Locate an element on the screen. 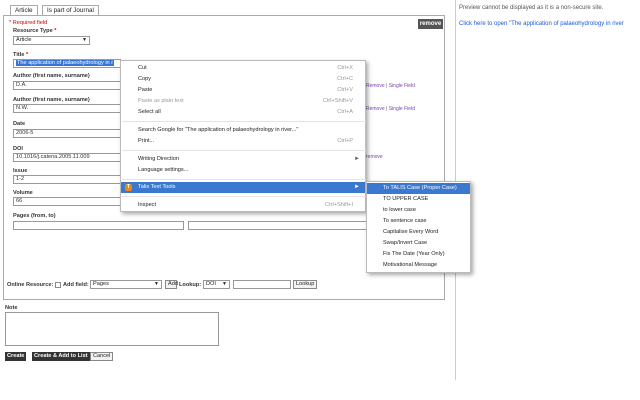 This screenshot has width=640, height=400. author-1-remove-link: Remove is located at coordinates (375, 86).